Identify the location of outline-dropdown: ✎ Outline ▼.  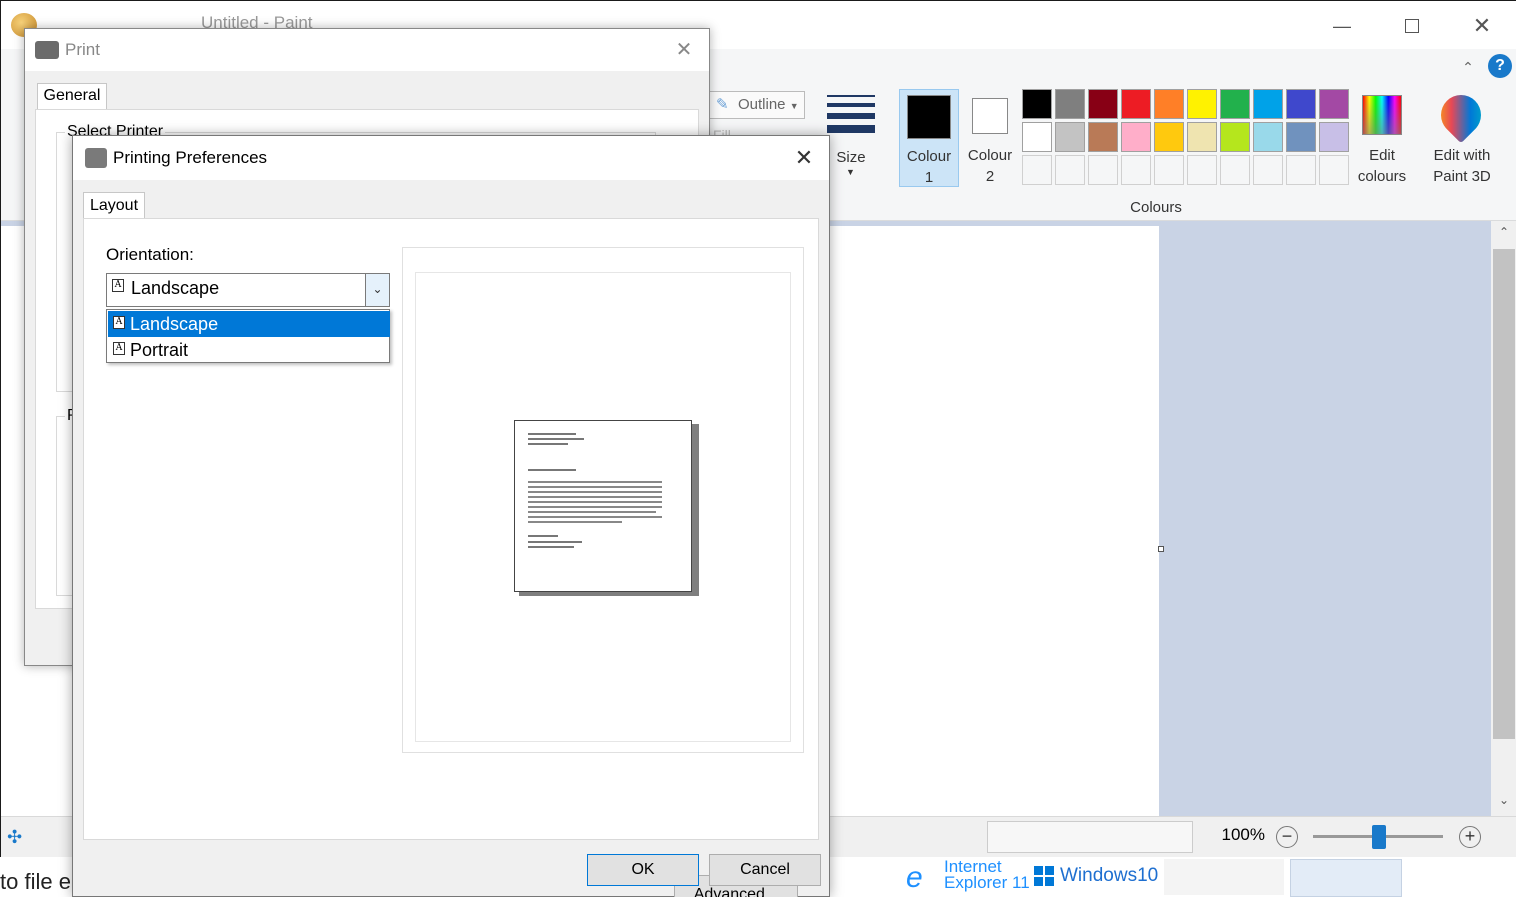
(756, 105).